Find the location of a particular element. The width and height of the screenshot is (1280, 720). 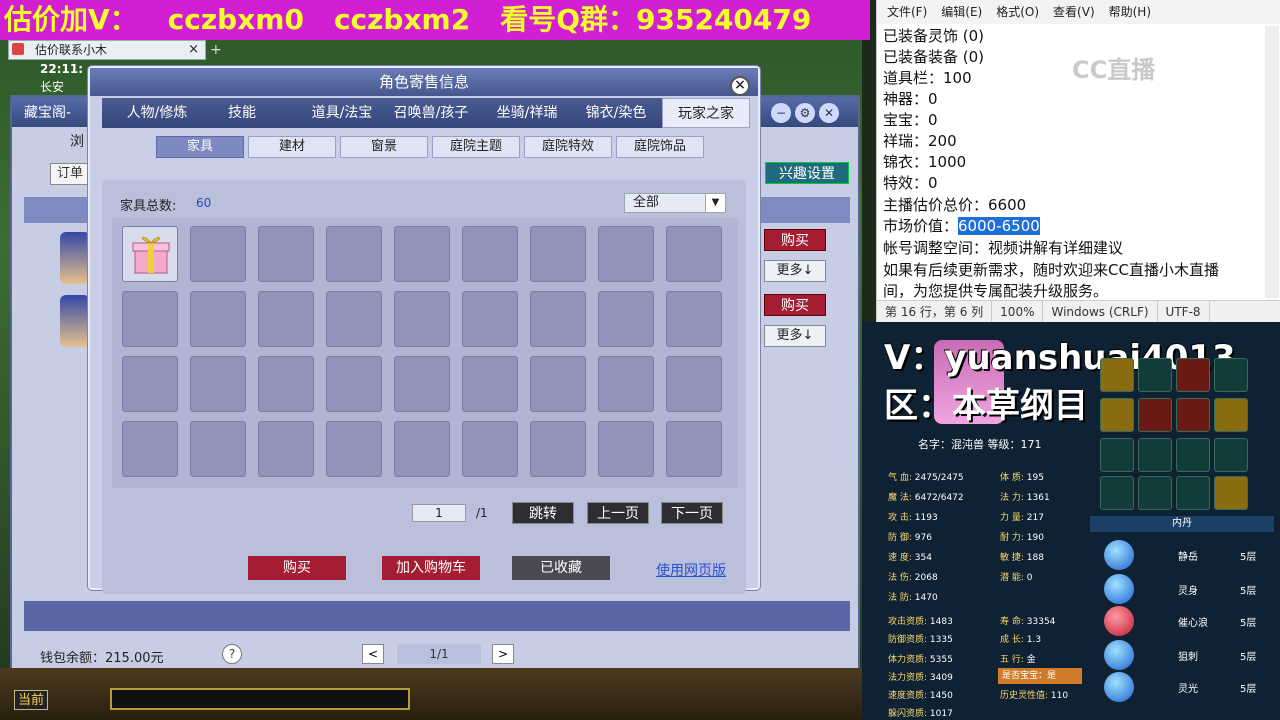

subtab-window-view: 窗景 is located at coordinates (384, 147).